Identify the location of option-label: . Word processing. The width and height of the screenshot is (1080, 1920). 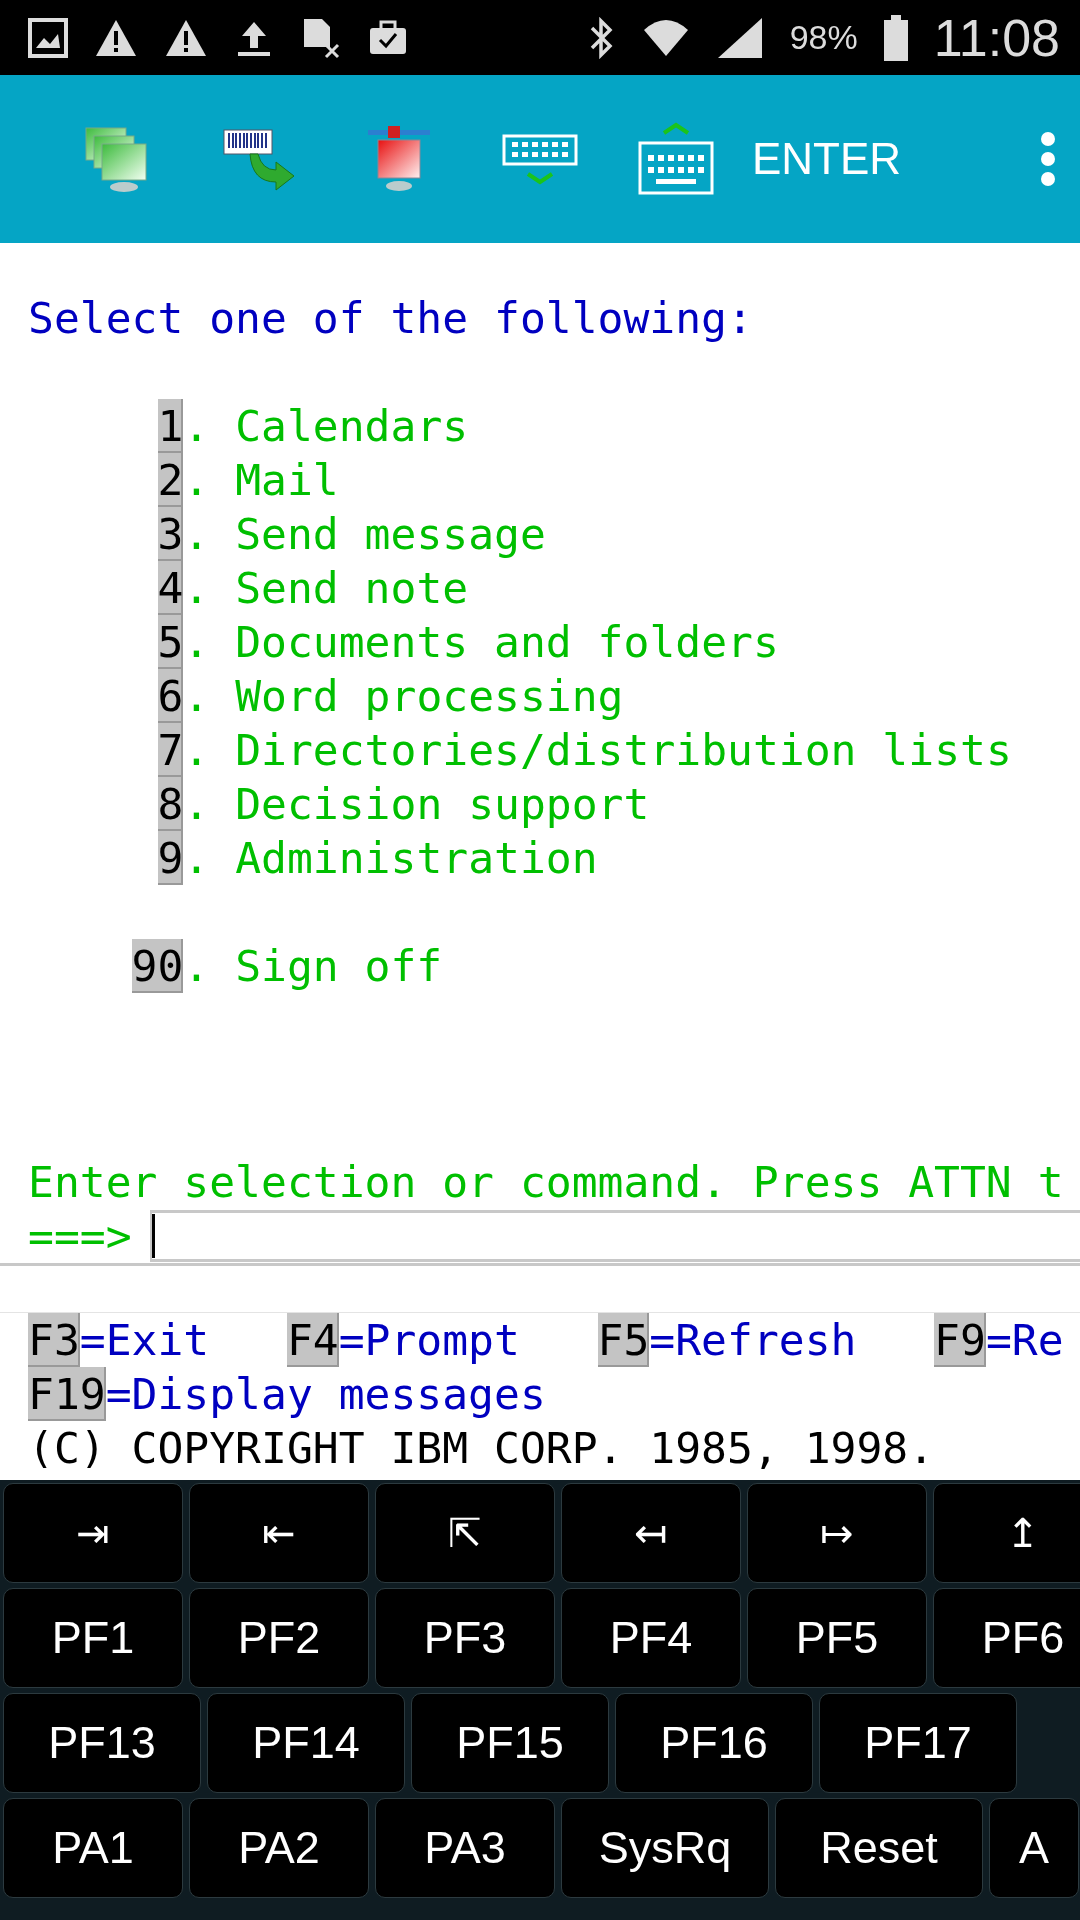
(403, 696).